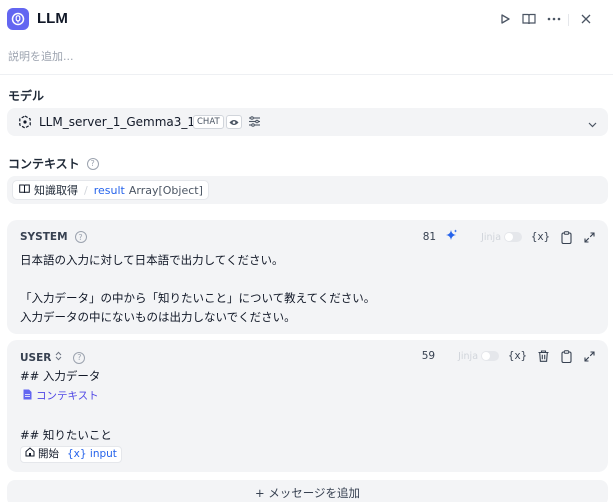 The image size is (613, 502). What do you see at coordinates (307, 190) in the screenshot?
I see `context-variable-field: 知識取得 / result Array[Object]` at bounding box center [307, 190].